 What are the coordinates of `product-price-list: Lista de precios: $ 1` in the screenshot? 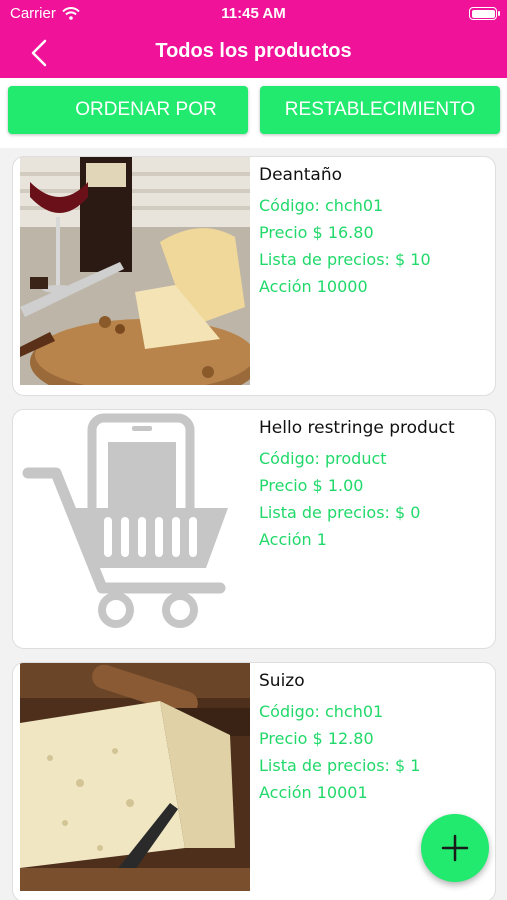 It's located at (340, 765).